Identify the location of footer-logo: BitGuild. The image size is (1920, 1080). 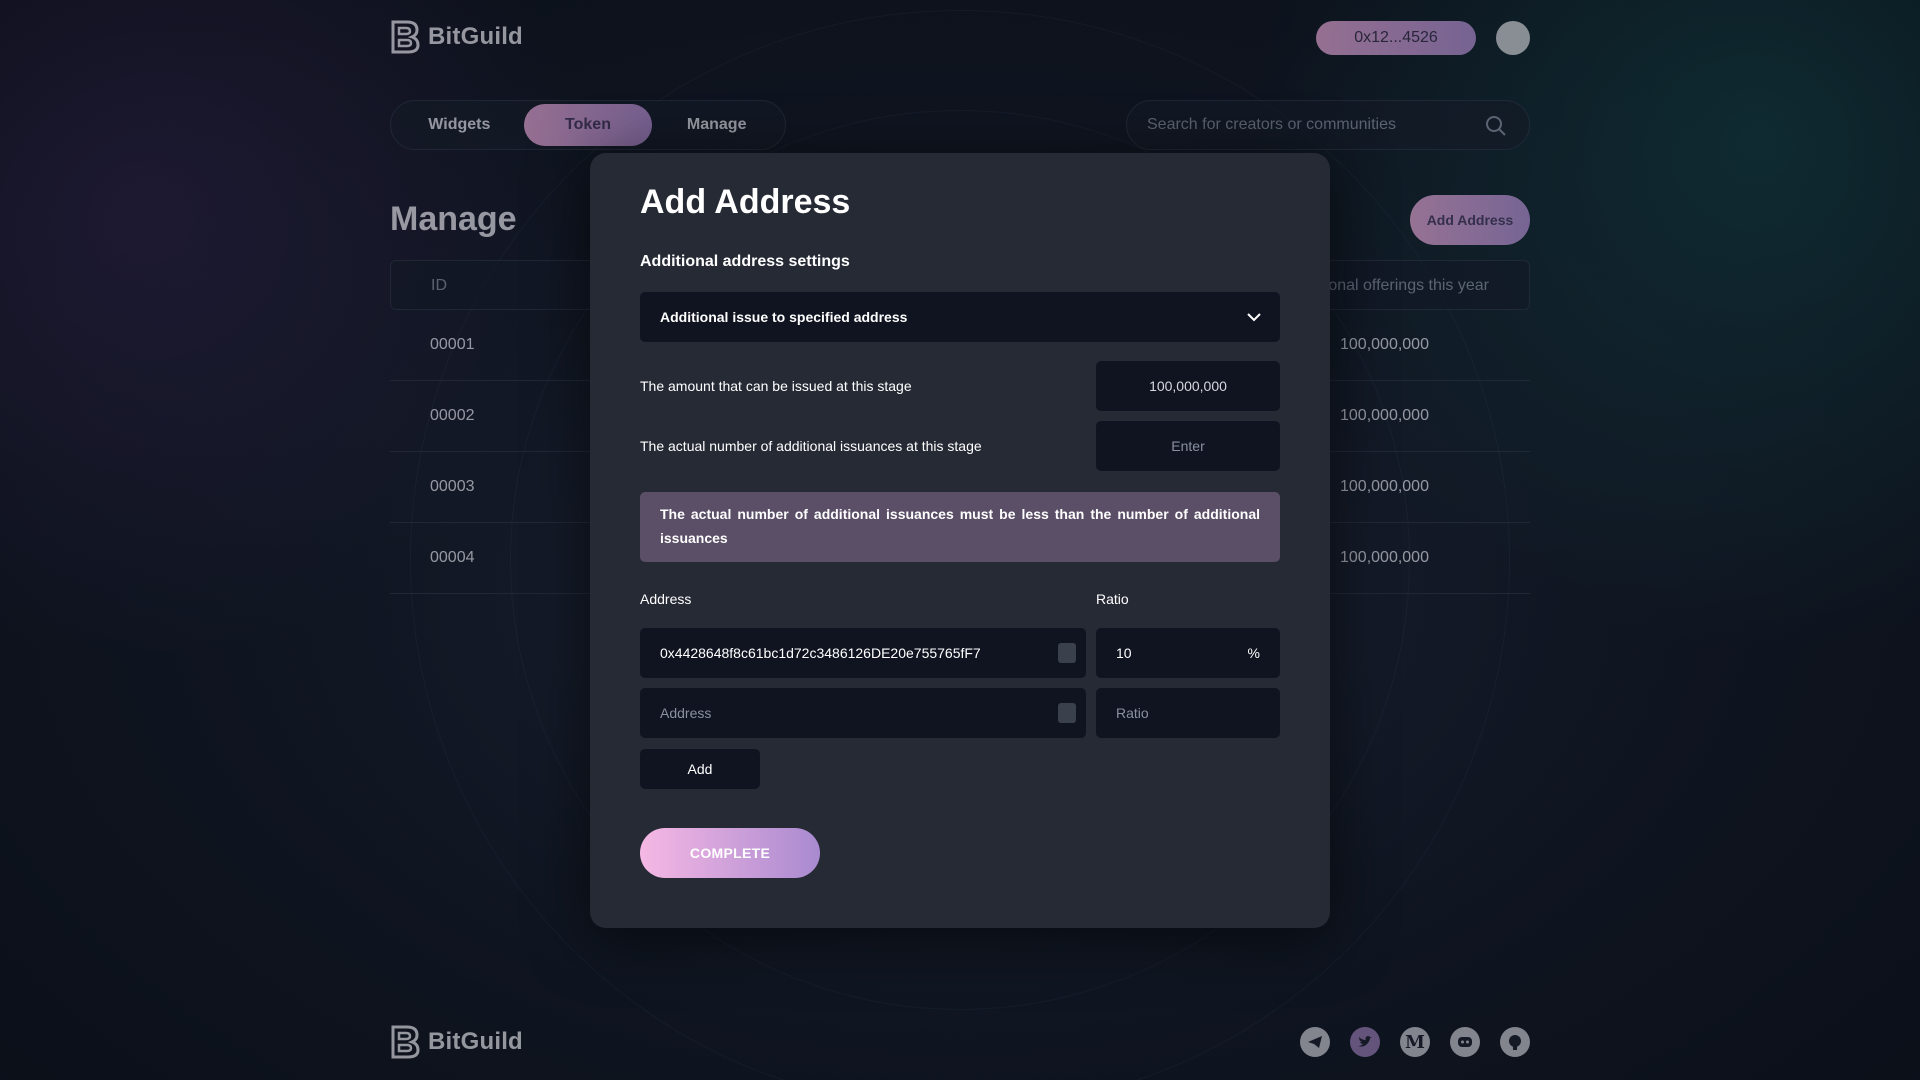
(456, 1042).